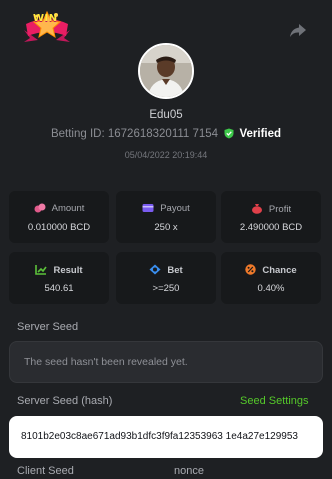  What do you see at coordinates (148, 208) in the screenshot?
I see `card-icon` at bounding box center [148, 208].